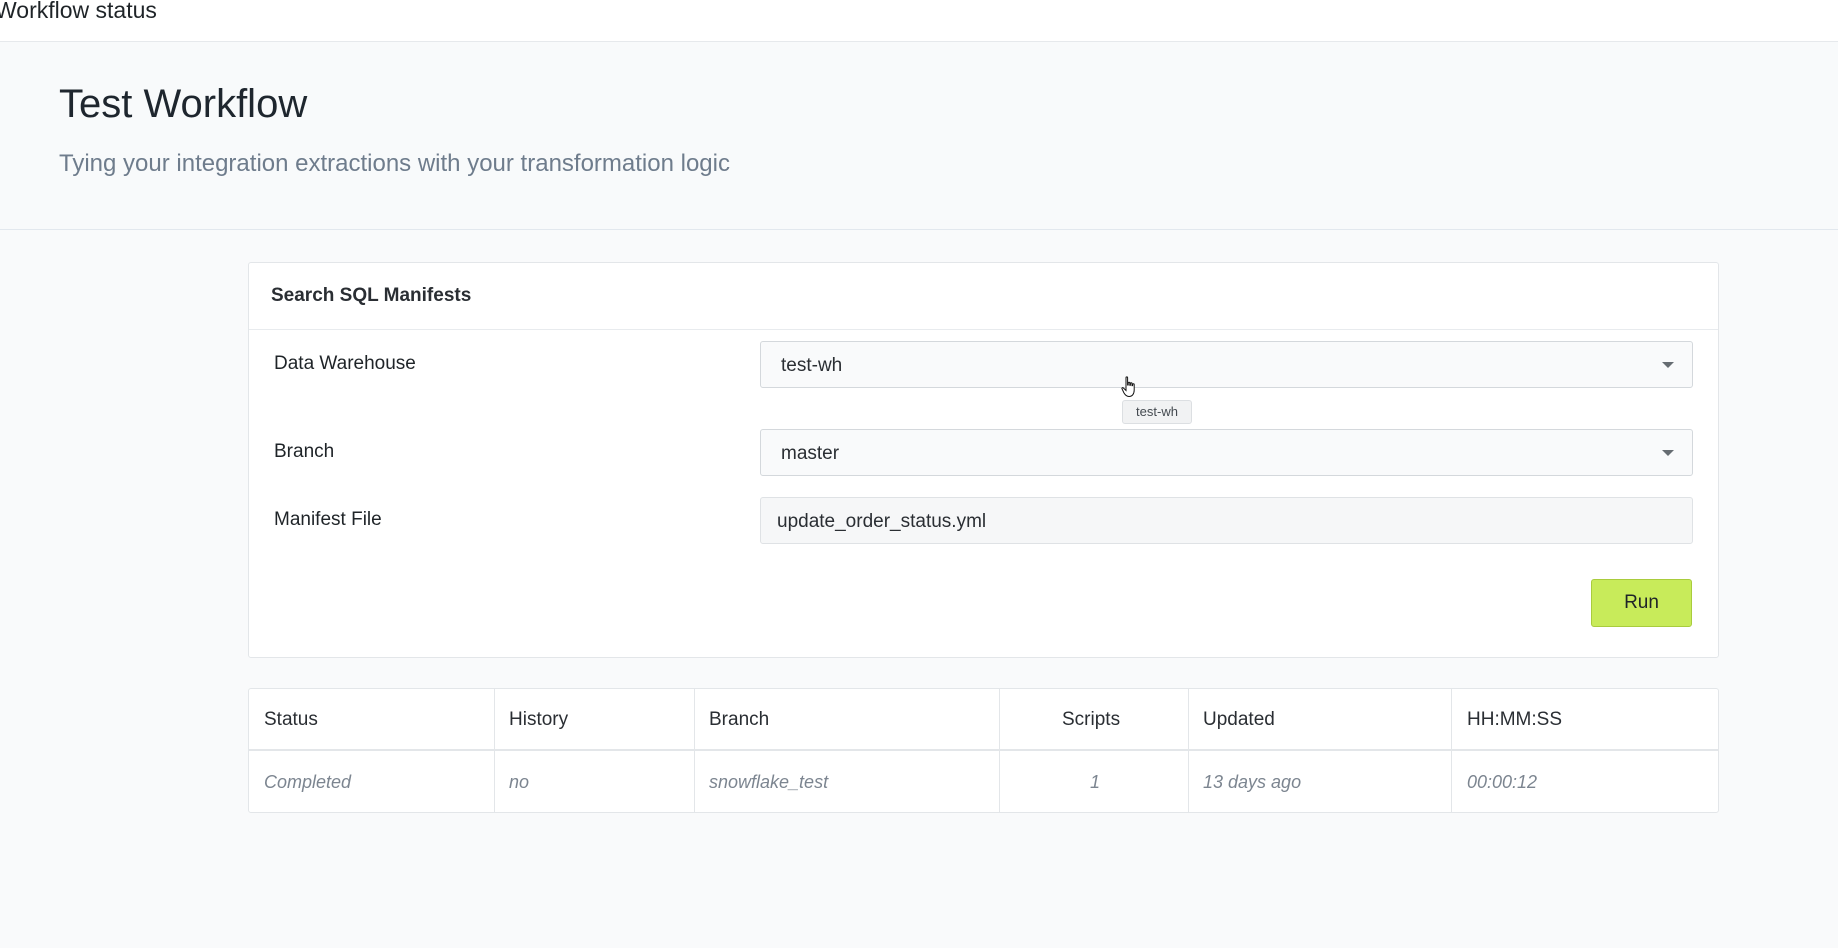 The width and height of the screenshot is (1838, 948). I want to click on cell-scripts: 1, so click(1095, 782).